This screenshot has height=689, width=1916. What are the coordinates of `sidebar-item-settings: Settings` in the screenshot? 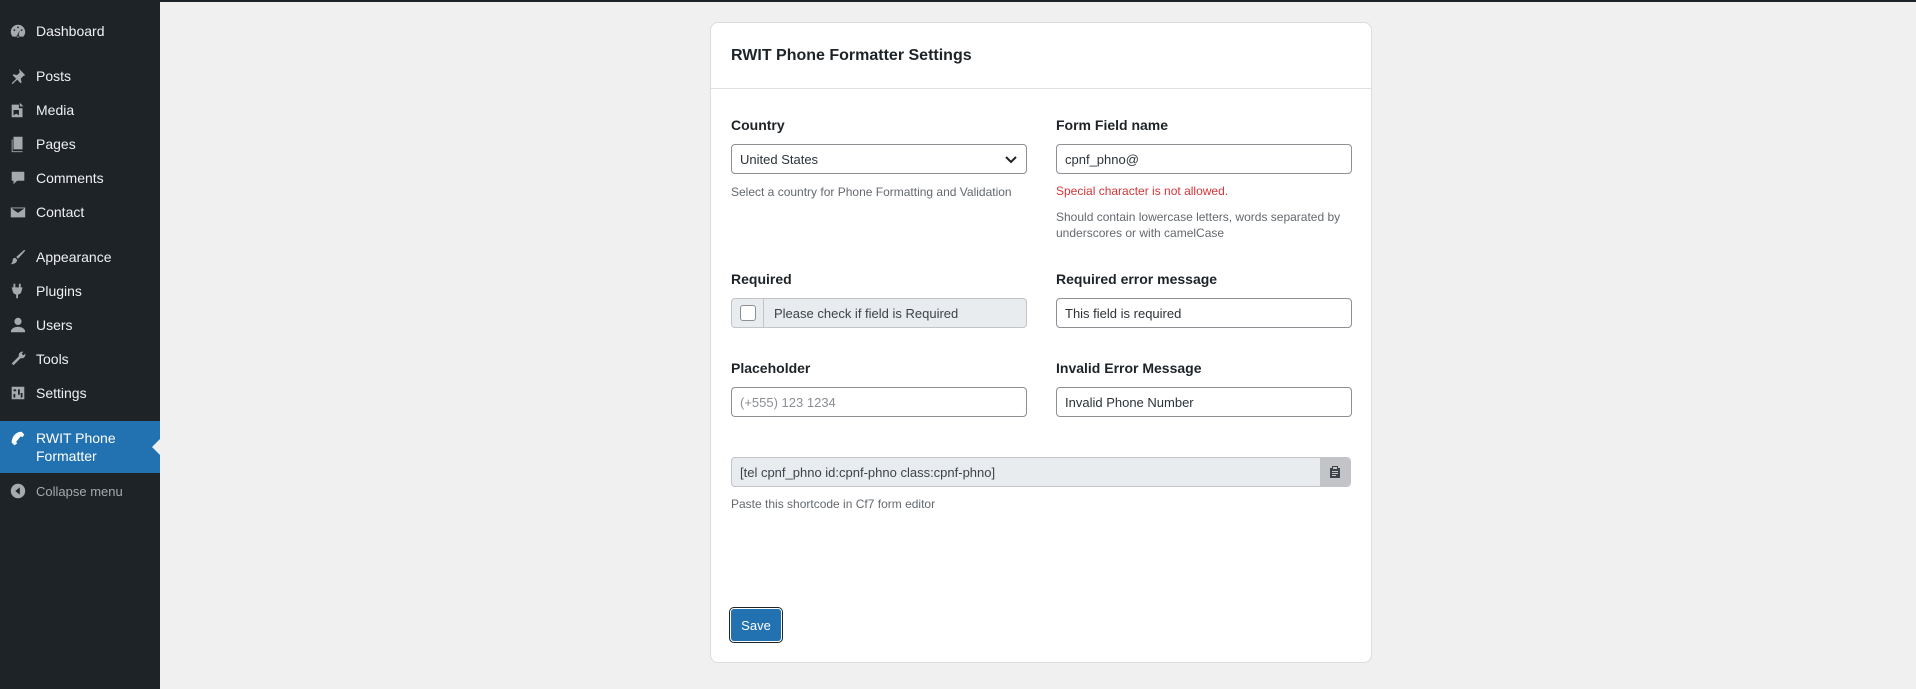 It's located at (80, 393).